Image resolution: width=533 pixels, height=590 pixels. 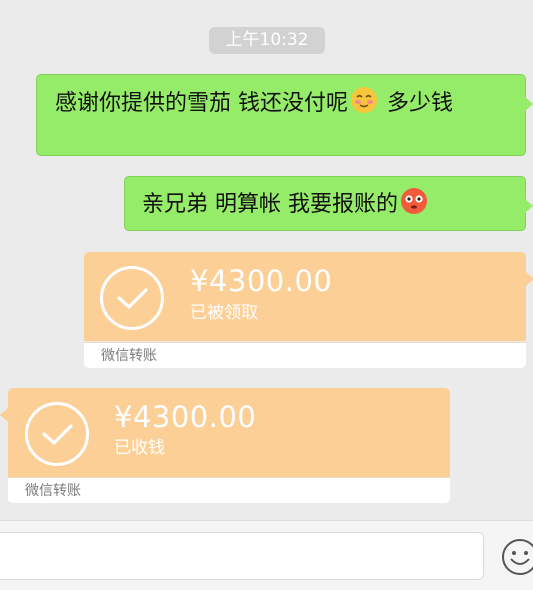 I want to click on transfer-status: 已被领取, so click(x=224, y=313).